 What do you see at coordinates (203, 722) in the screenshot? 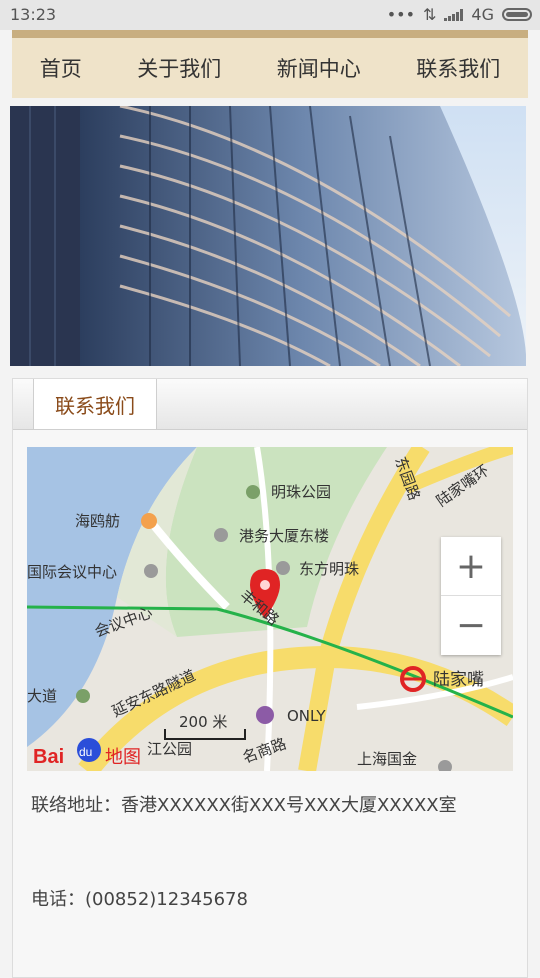
I see `map-scale-label: 200 米` at bounding box center [203, 722].